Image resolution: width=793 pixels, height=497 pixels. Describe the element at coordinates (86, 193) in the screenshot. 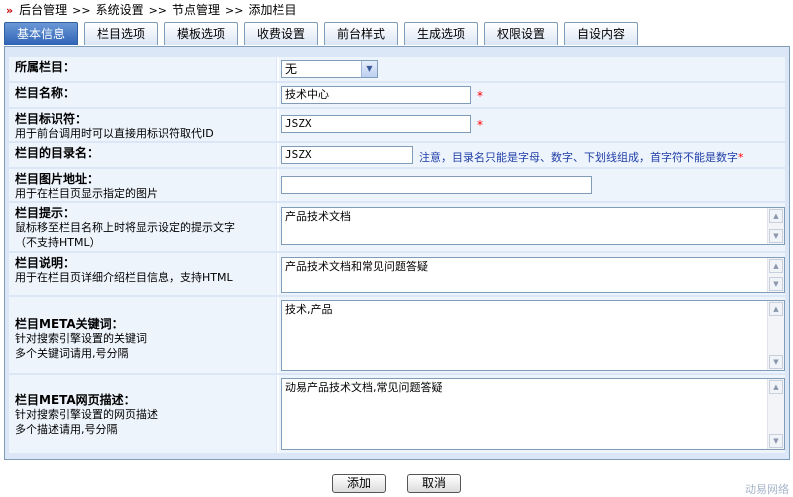

I see `field-hint: 用于在栏目页显示指定的图片` at that location.